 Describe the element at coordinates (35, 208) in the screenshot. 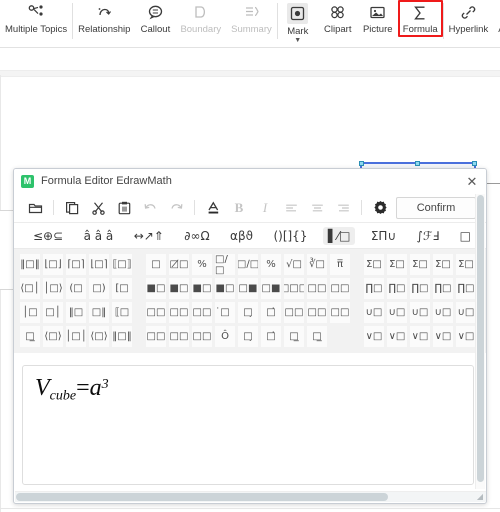

I see `open-file-button` at that location.